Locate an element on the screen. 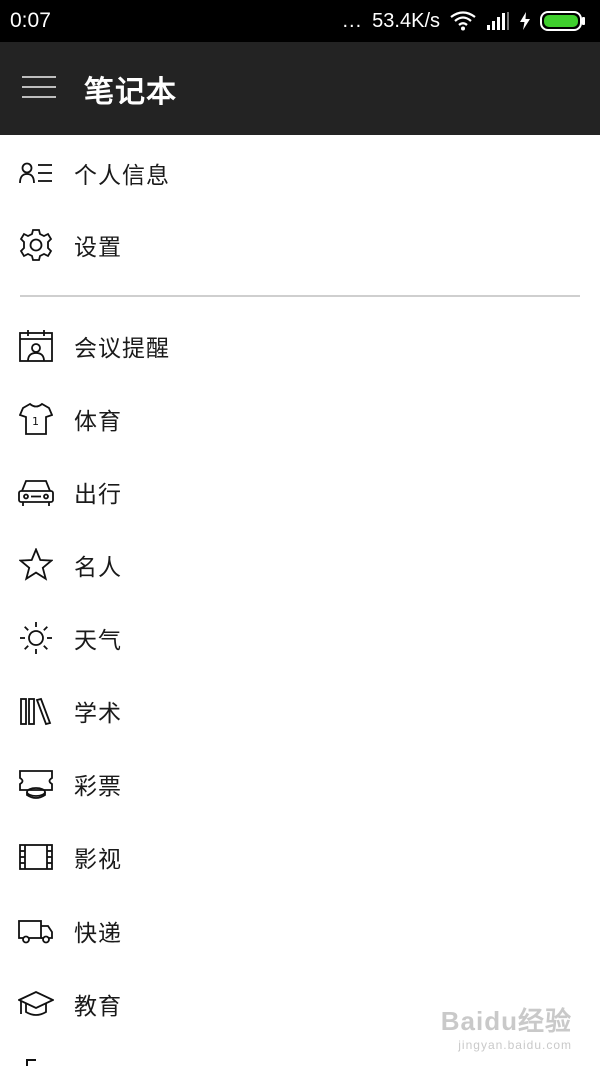 This screenshot has height=1066, width=600. film-icon is located at coordinates (36, 857).